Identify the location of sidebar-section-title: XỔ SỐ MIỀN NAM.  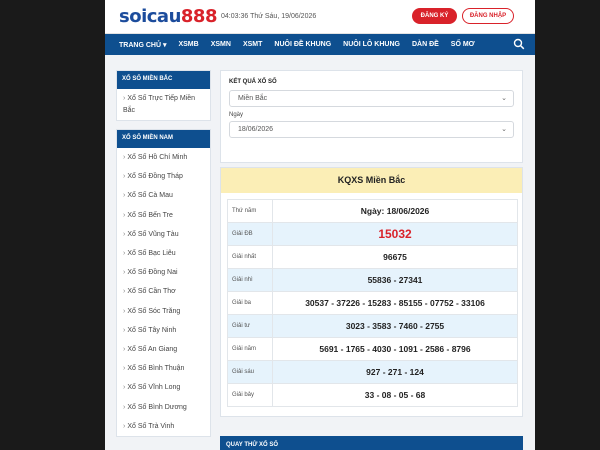
(163, 139).